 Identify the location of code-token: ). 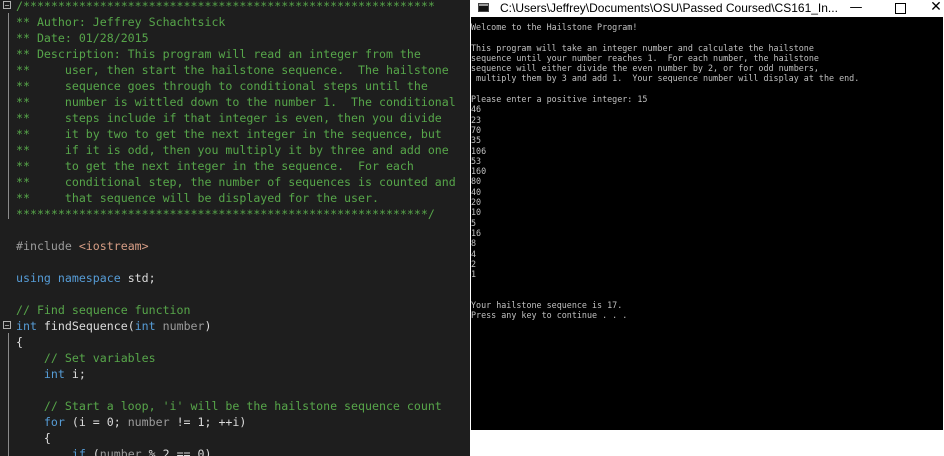
(208, 326).